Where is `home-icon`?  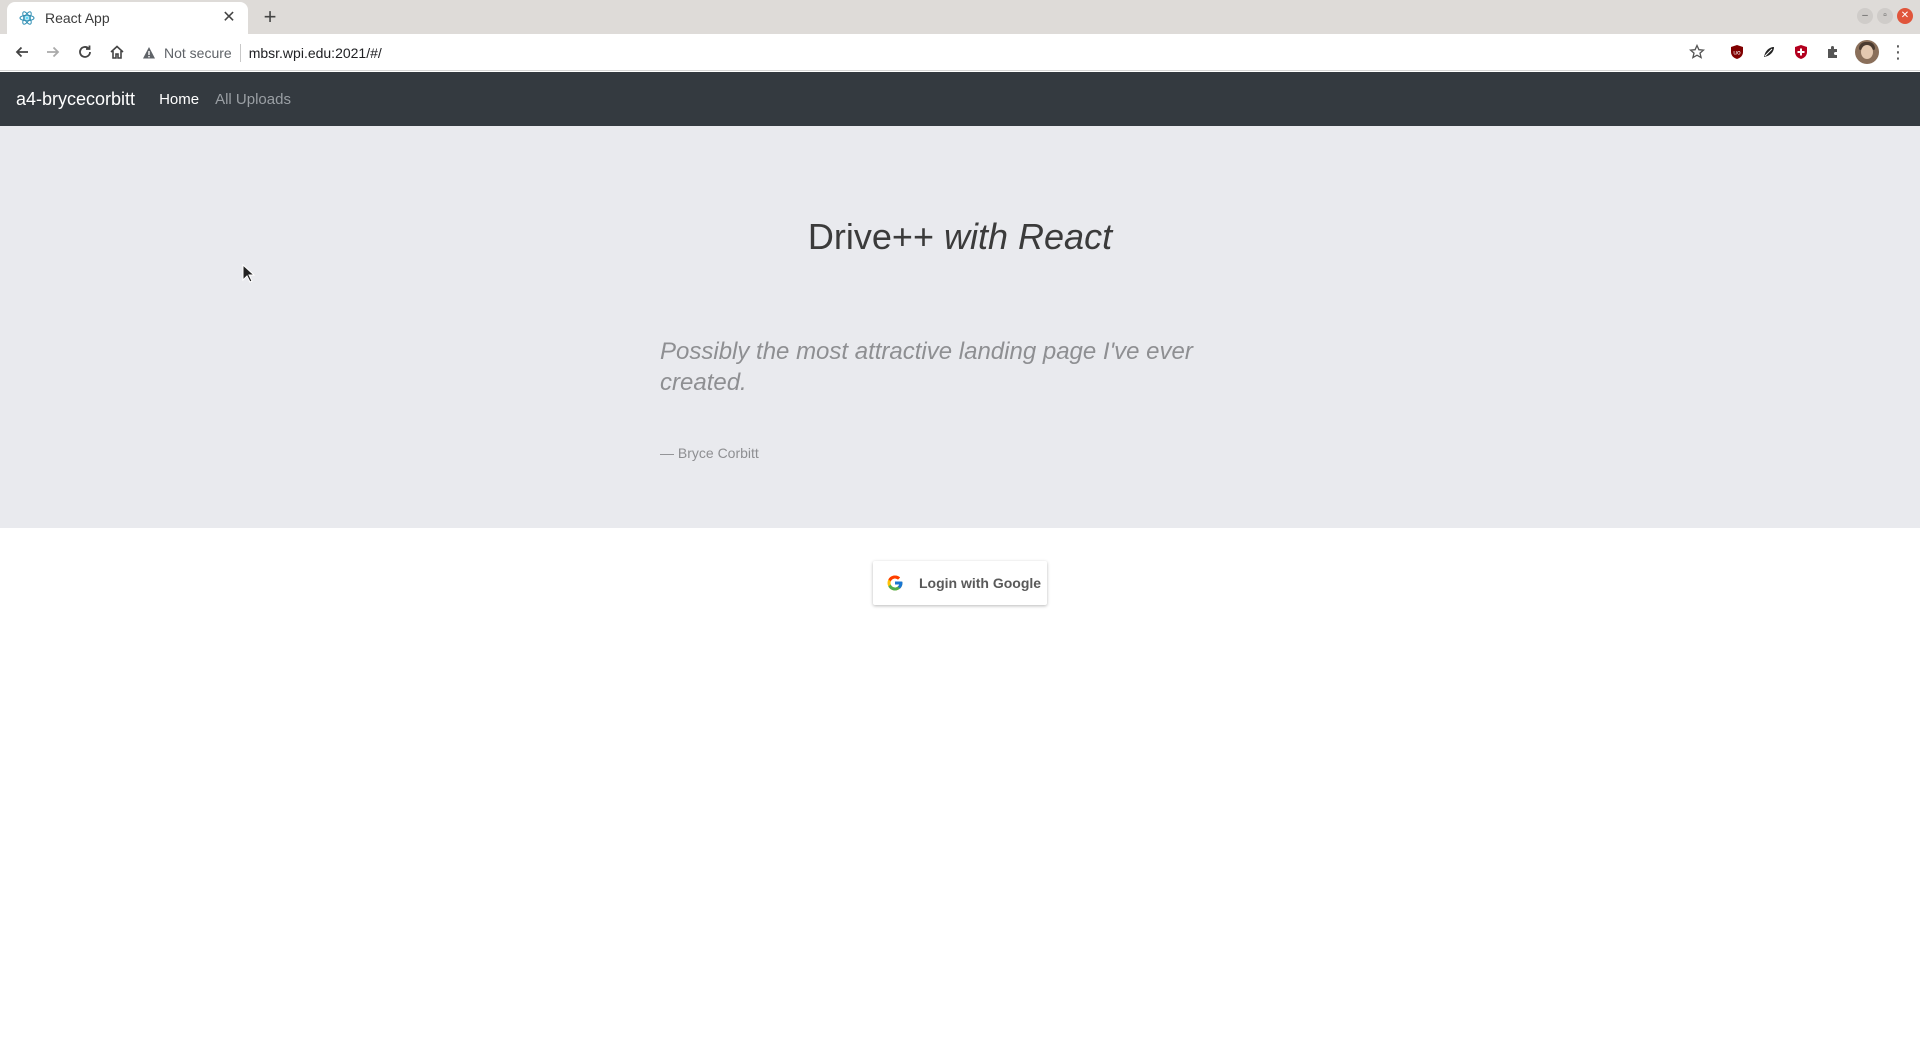
home-icon is located at coordinates (117, 52).